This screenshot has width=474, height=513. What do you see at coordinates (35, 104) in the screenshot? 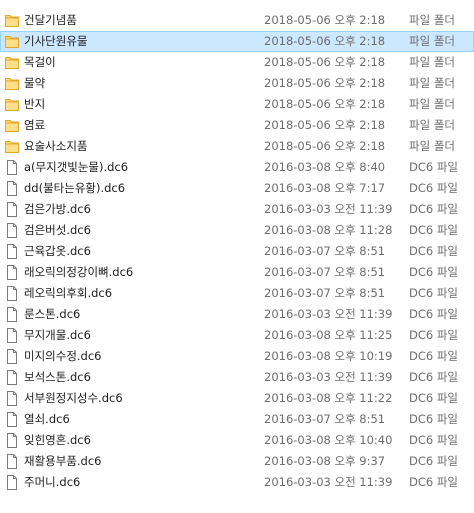
I see `file-name: 반지` at bounding box center [35, 104].